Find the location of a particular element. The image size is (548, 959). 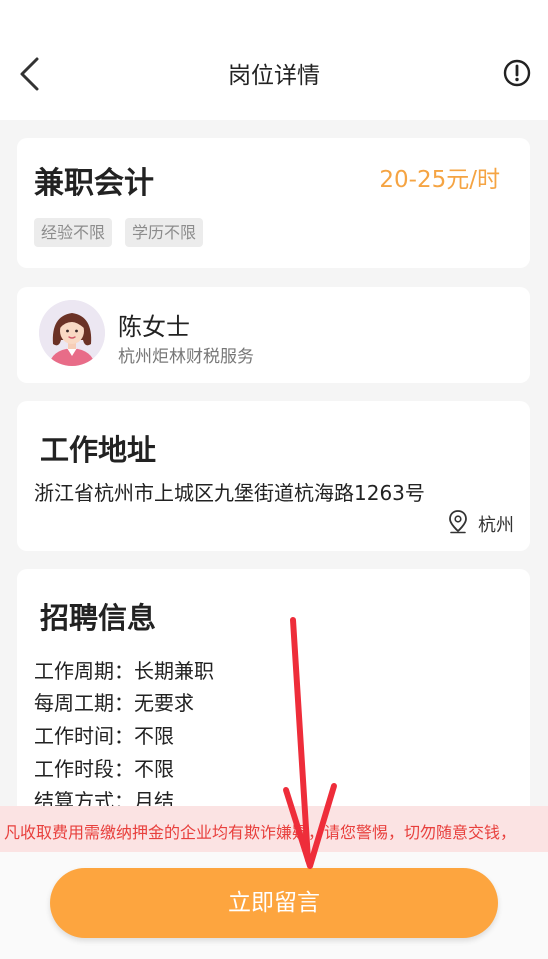

info-button is located at coordinates (517, 73).